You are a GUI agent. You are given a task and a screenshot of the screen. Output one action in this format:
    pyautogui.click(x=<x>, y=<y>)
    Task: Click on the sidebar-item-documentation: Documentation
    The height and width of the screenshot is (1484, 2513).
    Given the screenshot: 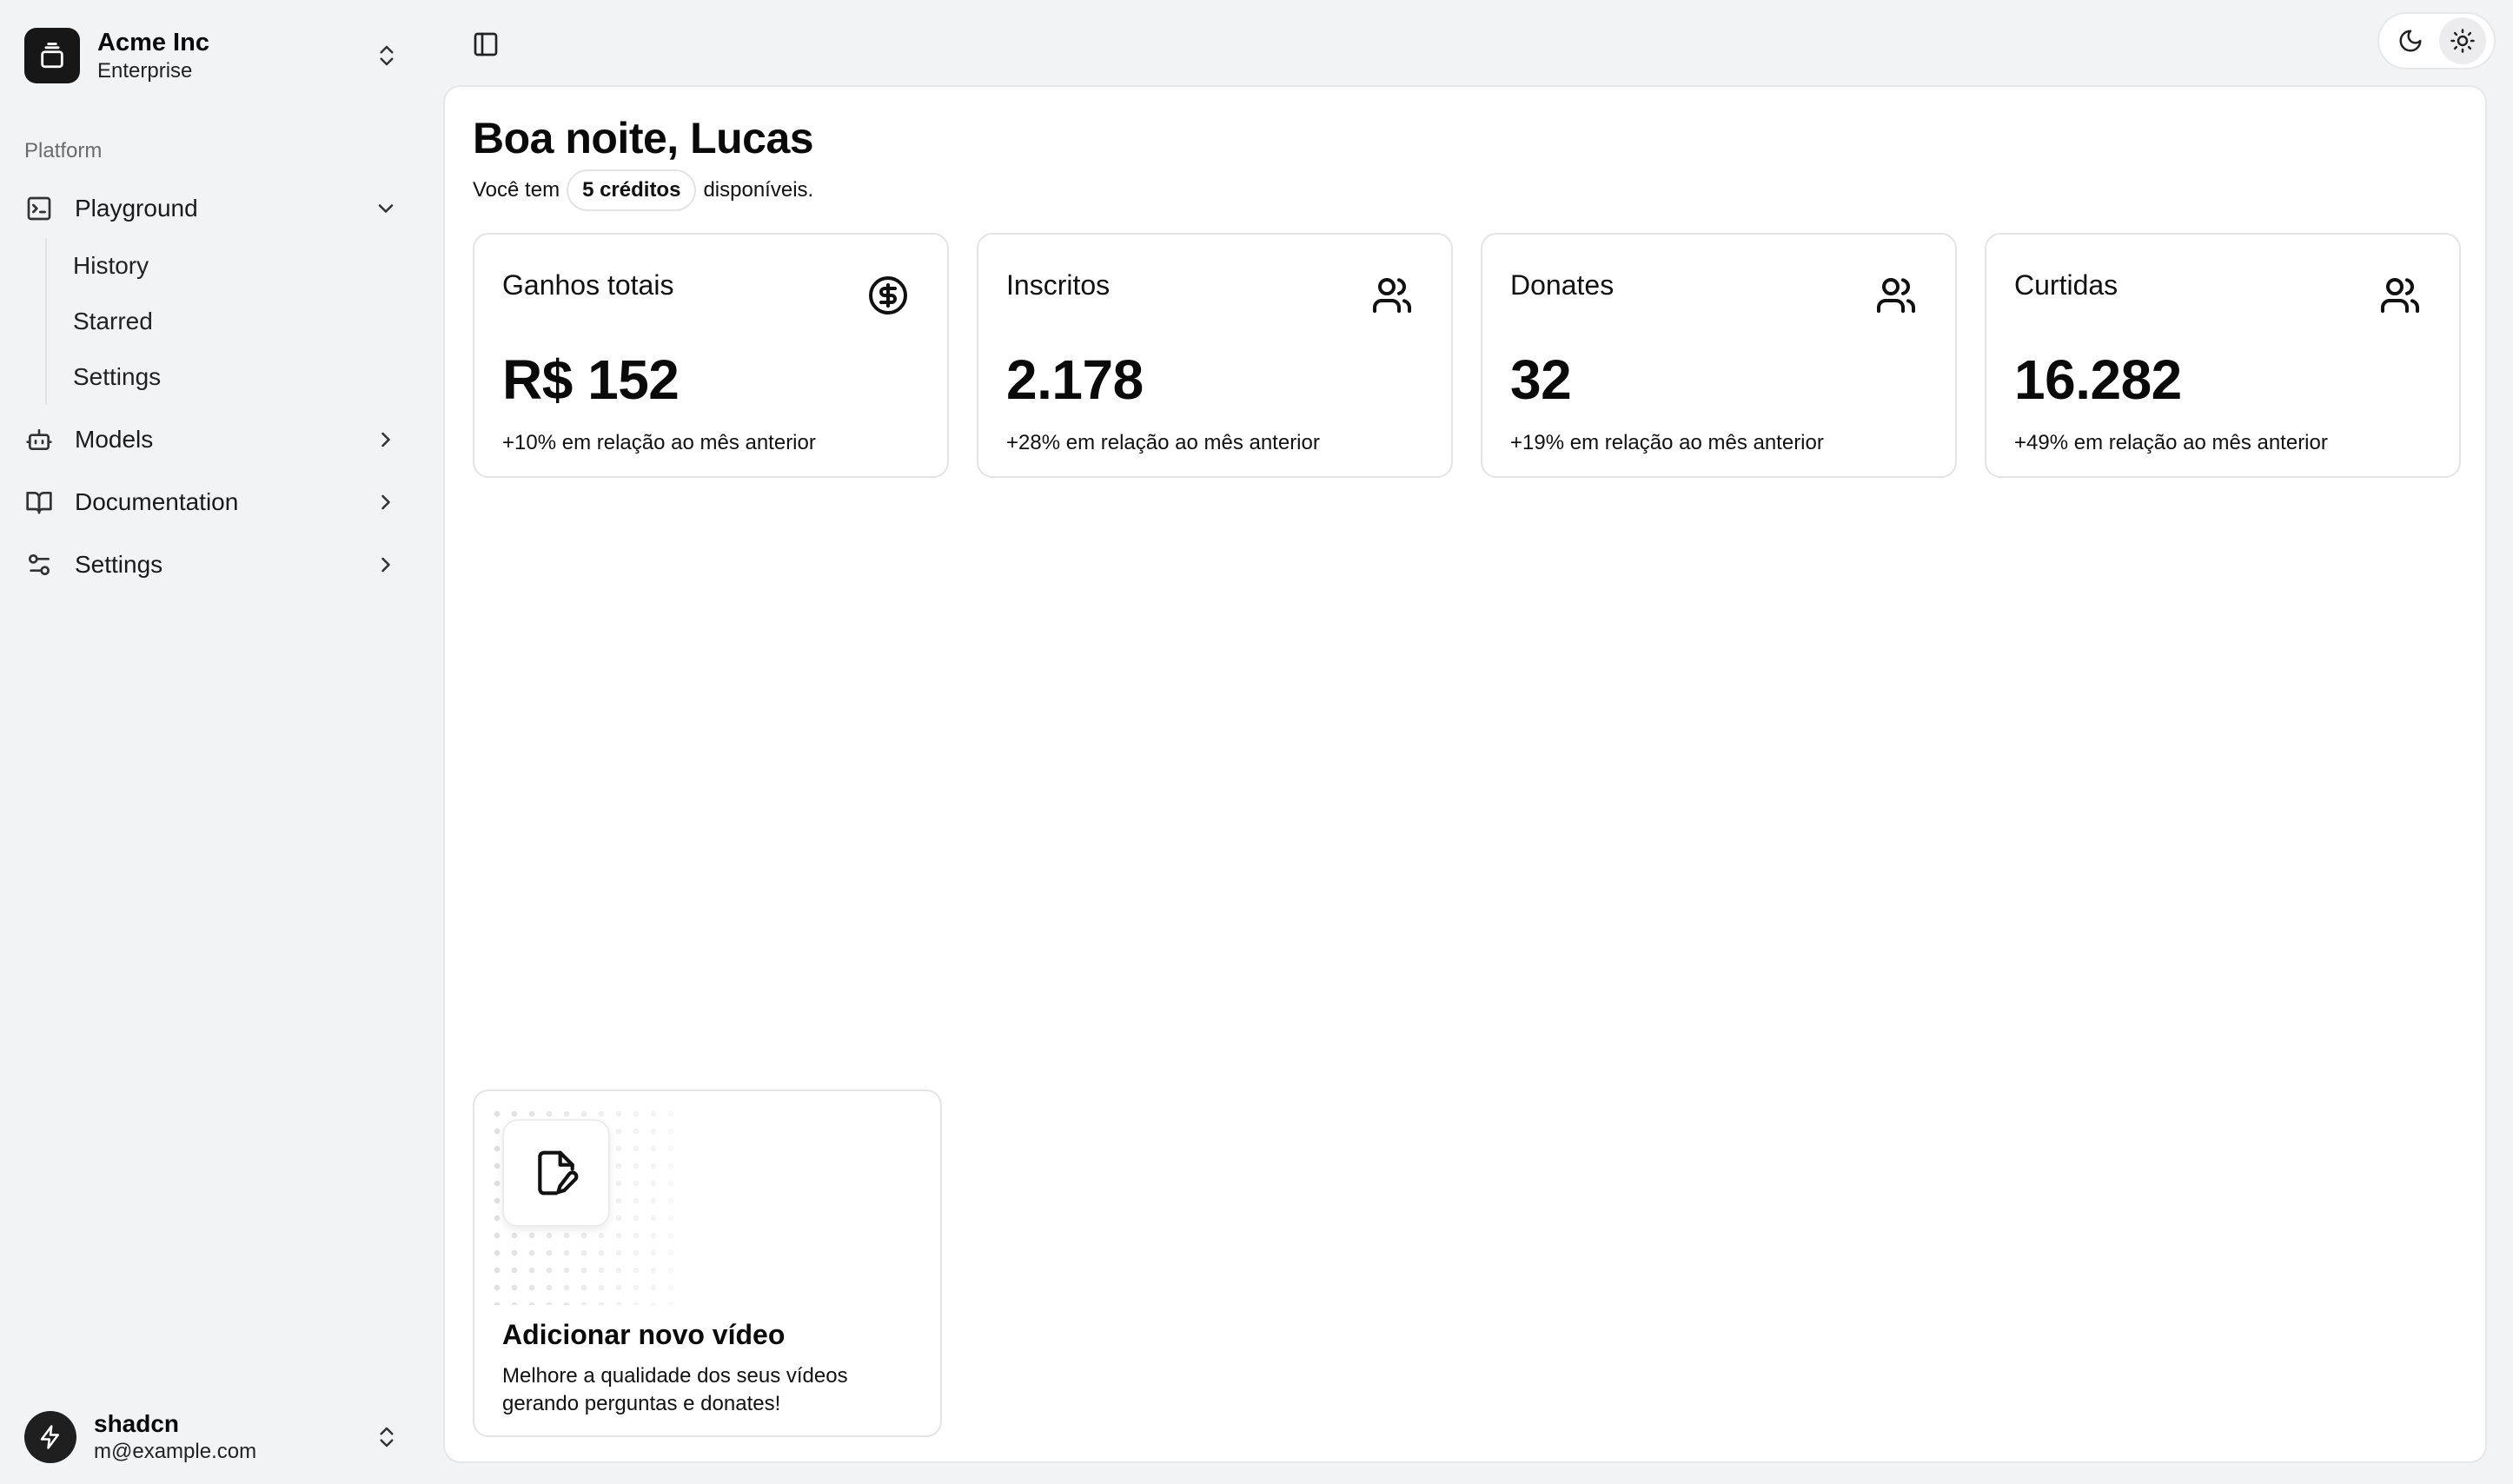 What is the action you would take?
    pyautogui.click(x=217, y=502)
    